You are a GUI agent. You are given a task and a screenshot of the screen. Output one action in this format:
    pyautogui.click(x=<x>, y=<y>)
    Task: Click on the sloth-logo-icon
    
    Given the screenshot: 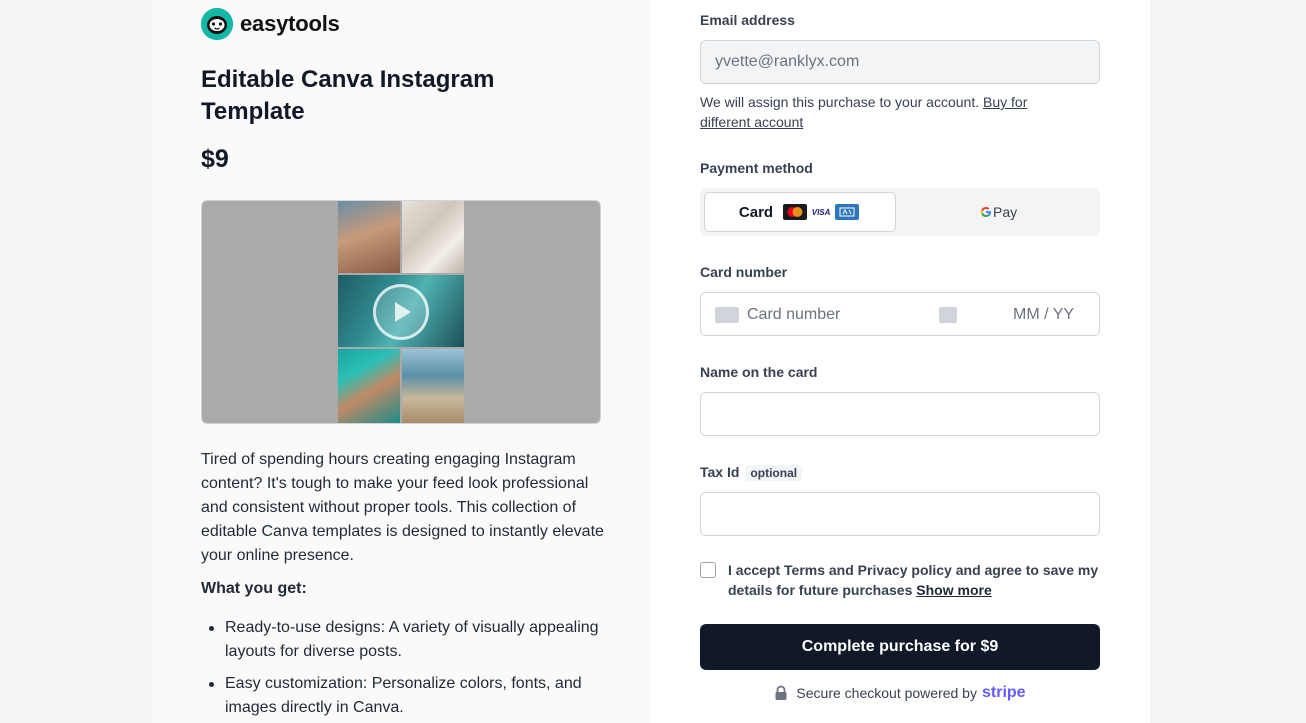 What is the action you would take?
    pyautogui.click(x=217, y=24)
    